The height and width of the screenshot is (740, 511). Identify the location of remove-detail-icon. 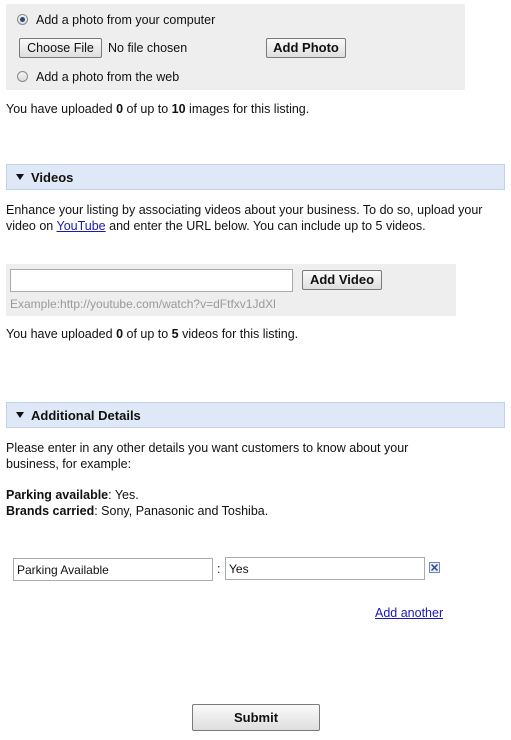
(434, 567).